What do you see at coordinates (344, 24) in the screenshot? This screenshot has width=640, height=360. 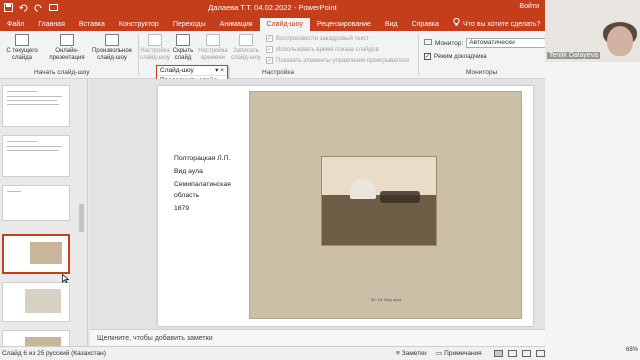 I see `tab-review: Рецензирование` at bounding box center [344, 24].